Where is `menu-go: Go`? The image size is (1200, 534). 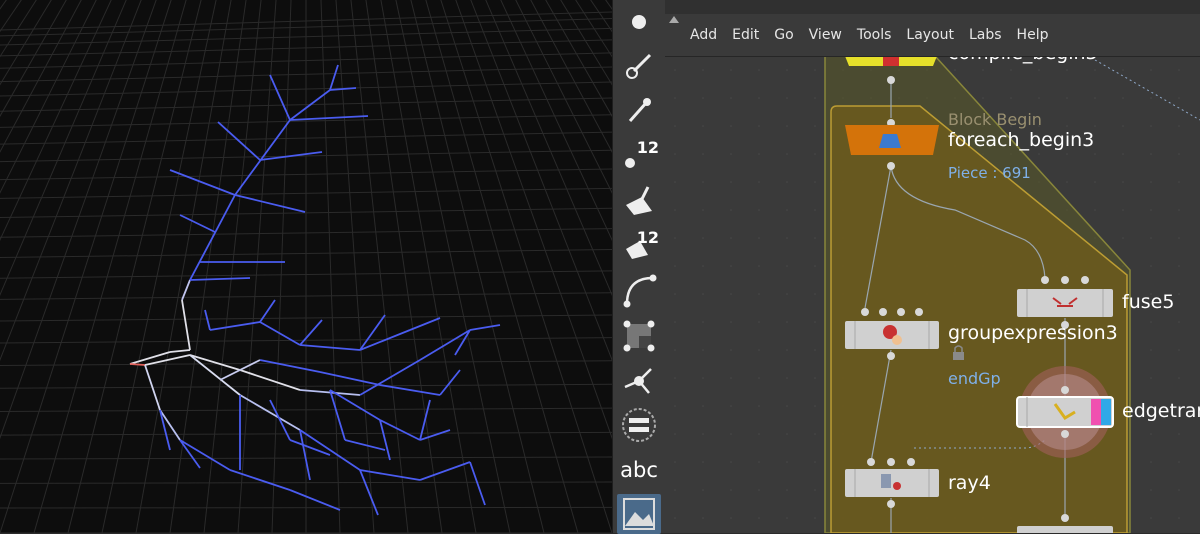 menu-go: Go is located at coordinates (783, 35).